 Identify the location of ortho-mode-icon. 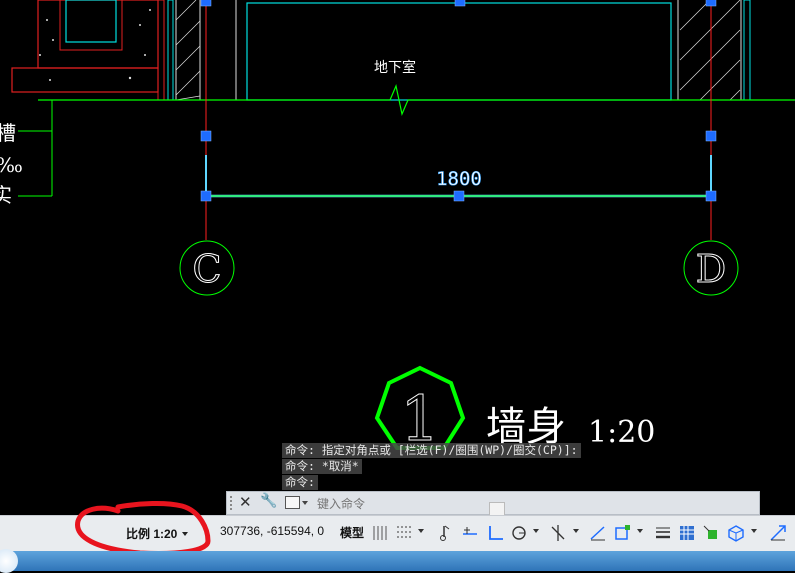
(496, 533).